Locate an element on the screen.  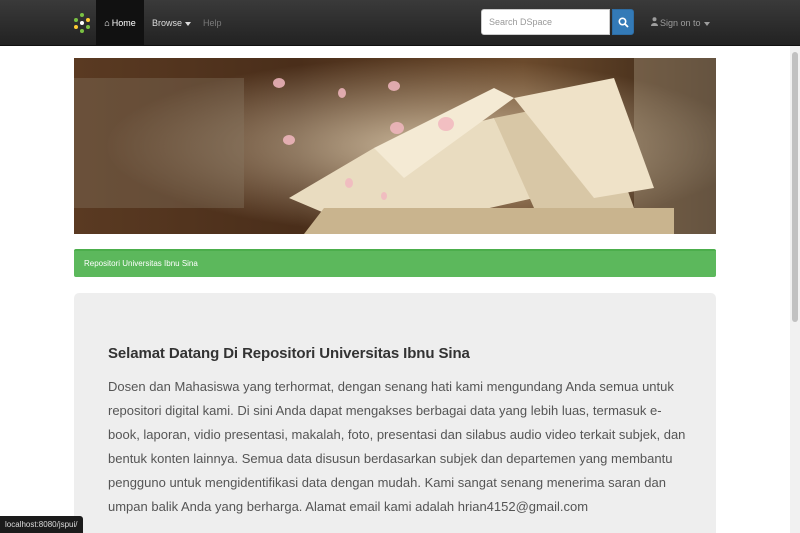
home-icon: ⌂ is located at coordinates (107, 23).